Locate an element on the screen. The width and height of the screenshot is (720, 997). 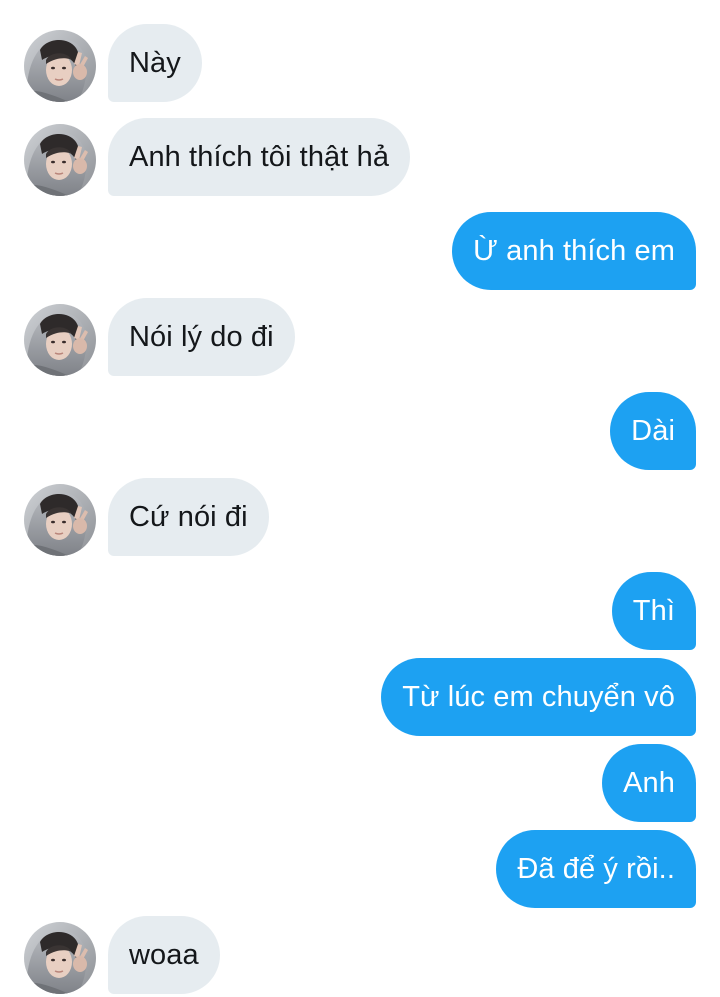
outgoing-message-bubble: Thì is located at coordinates (653, 611).